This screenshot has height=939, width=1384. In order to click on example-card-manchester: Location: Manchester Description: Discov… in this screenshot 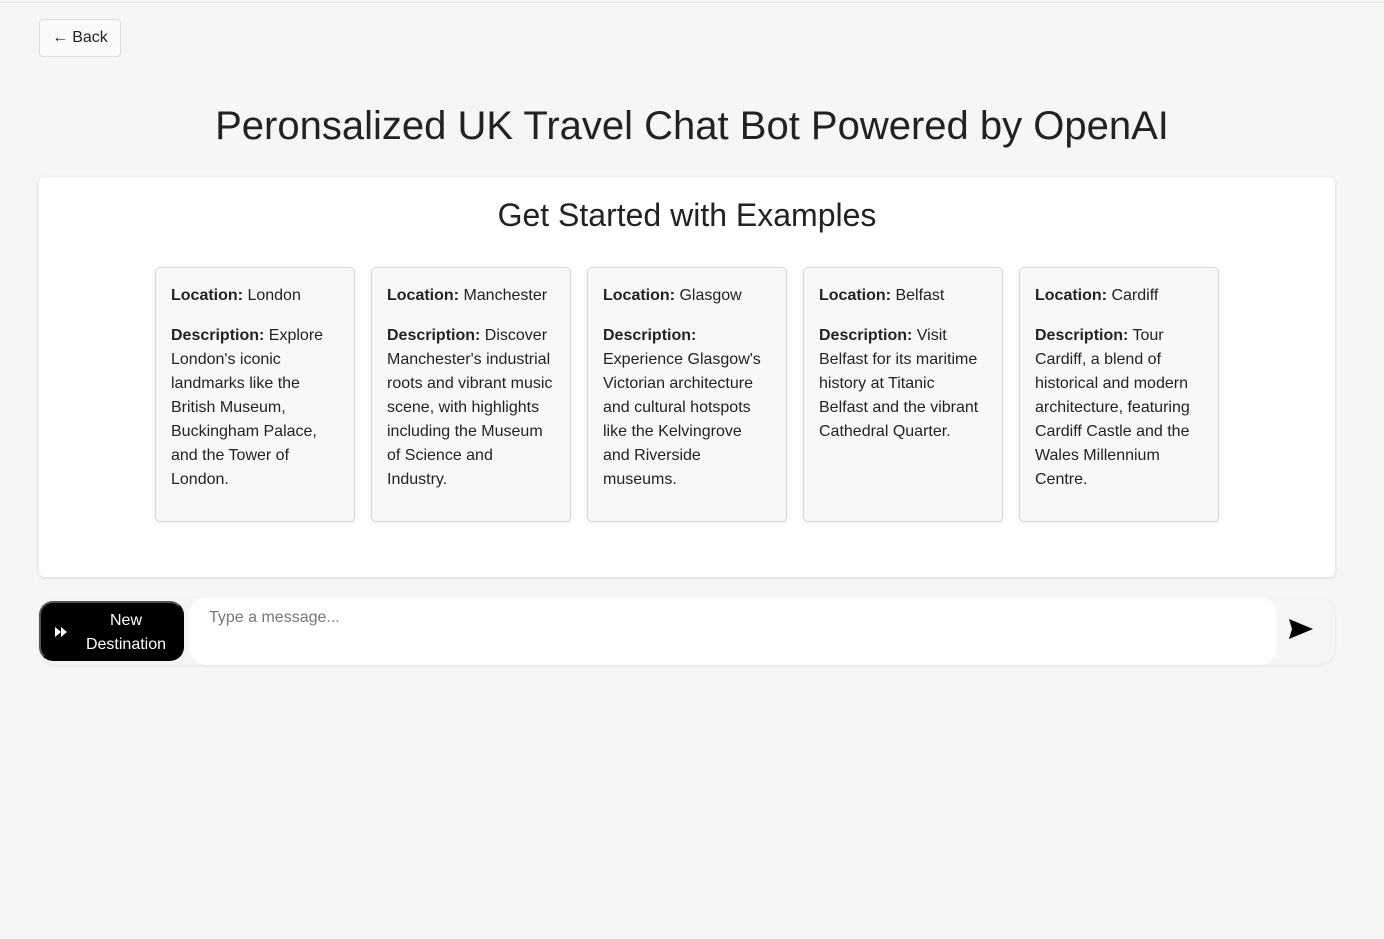, I will do `click(471, 394)`.